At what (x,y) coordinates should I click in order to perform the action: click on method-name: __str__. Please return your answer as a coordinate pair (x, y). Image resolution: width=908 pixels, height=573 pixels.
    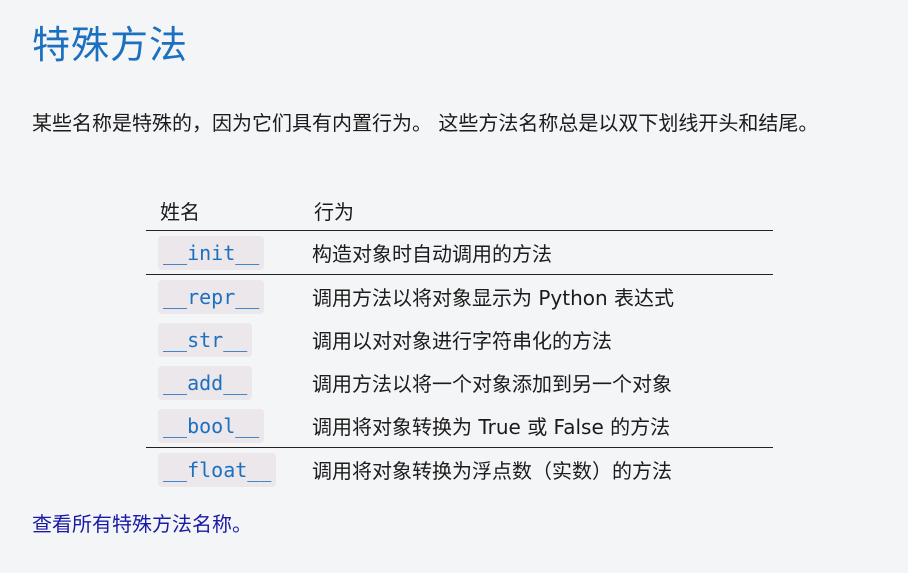
    Looking at the image, I should click on (205, 339).